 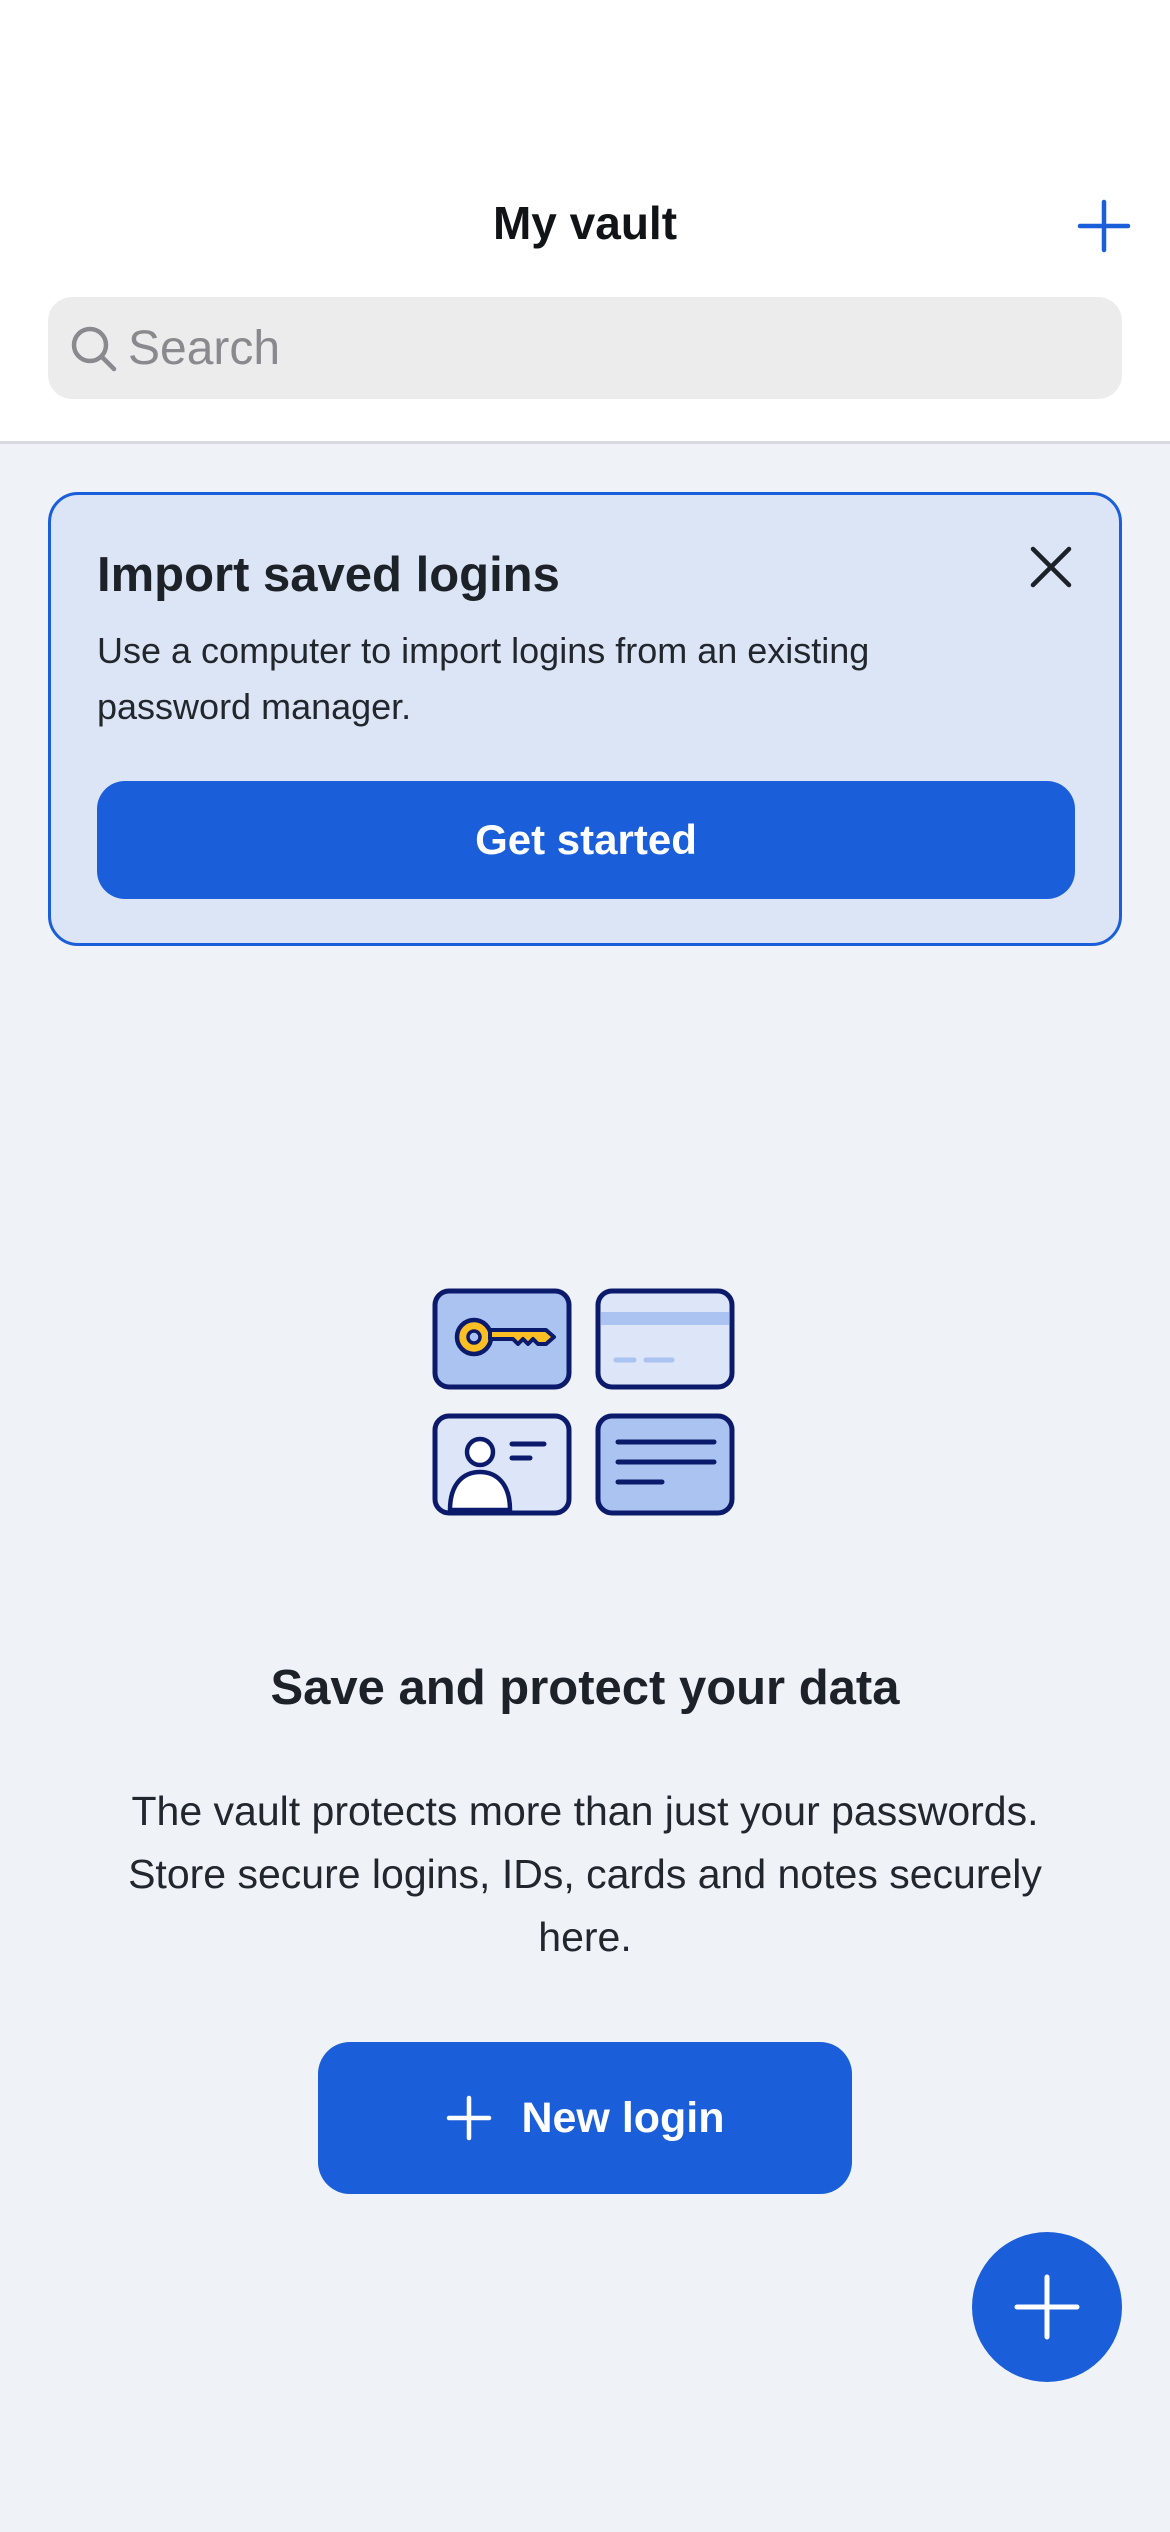 I want to click on page-title: My vault, so click(x=585, y=223).